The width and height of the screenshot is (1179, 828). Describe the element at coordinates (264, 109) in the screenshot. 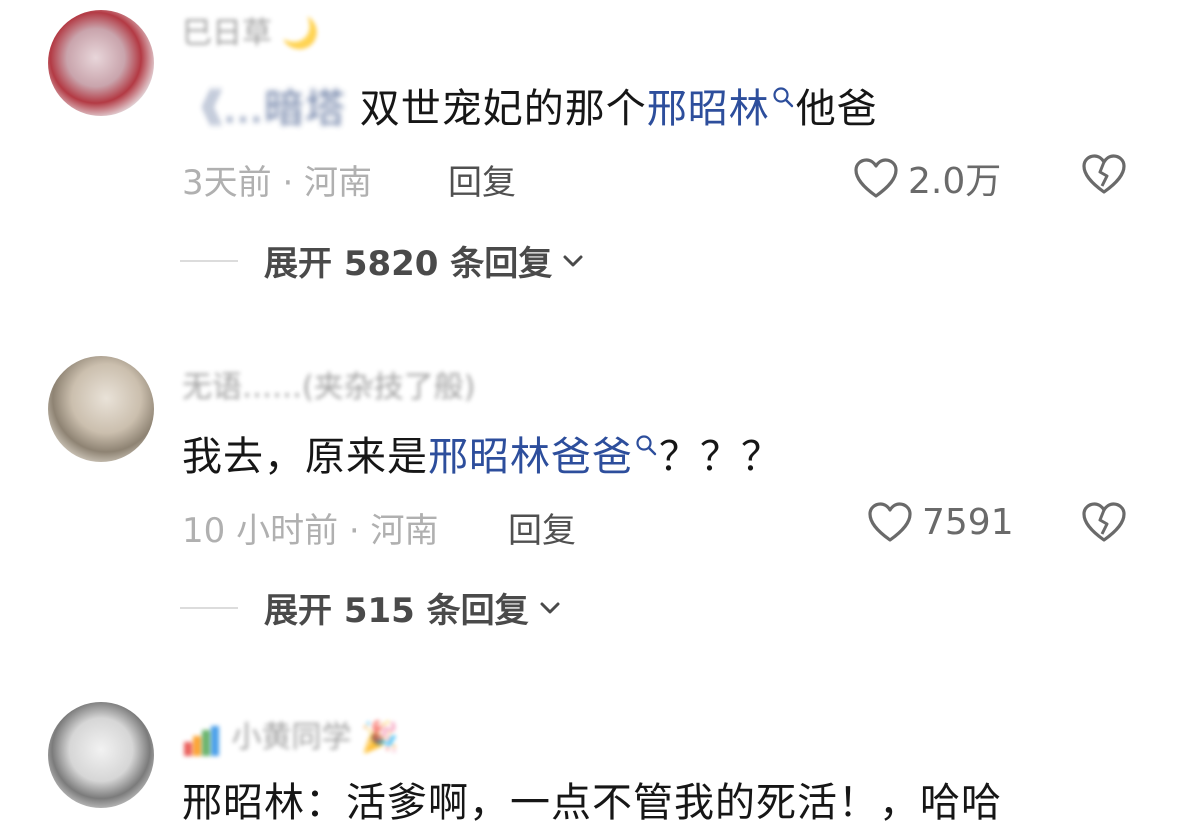

I see `blurred-text: 《…暗塔` at that location.